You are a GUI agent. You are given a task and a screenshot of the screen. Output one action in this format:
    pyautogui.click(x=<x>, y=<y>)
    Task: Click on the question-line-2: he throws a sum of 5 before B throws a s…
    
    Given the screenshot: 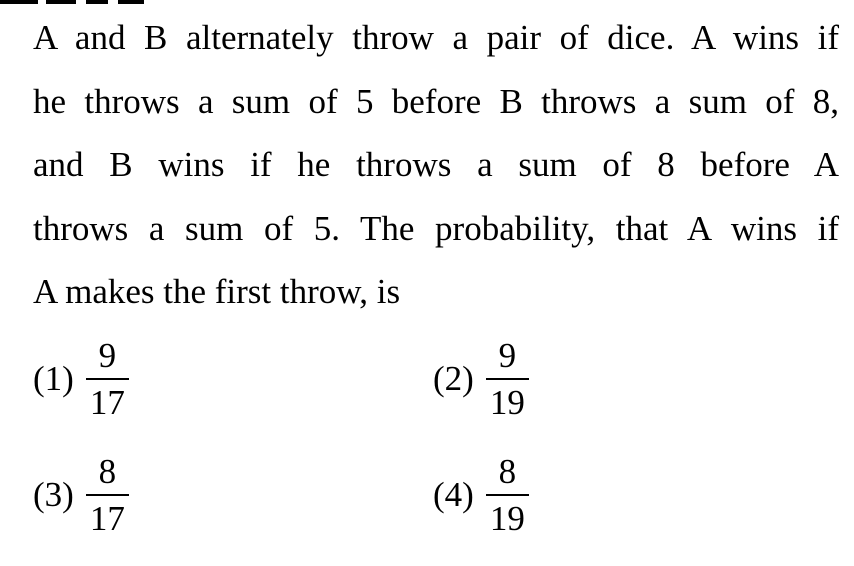 What is the action you would take?
    pyautogui.click(x=436, y=101)
    